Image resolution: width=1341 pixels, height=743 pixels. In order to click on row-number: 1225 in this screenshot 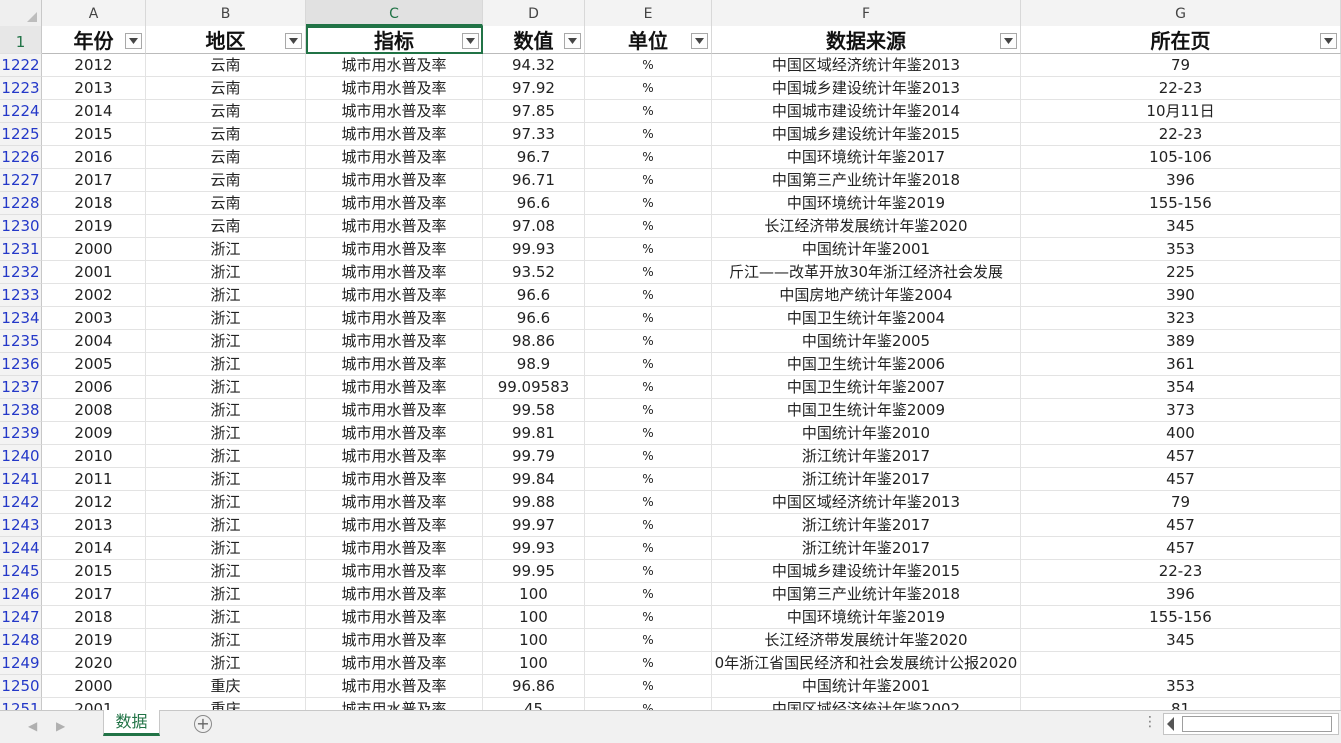, I will do `click(21, 134)`.